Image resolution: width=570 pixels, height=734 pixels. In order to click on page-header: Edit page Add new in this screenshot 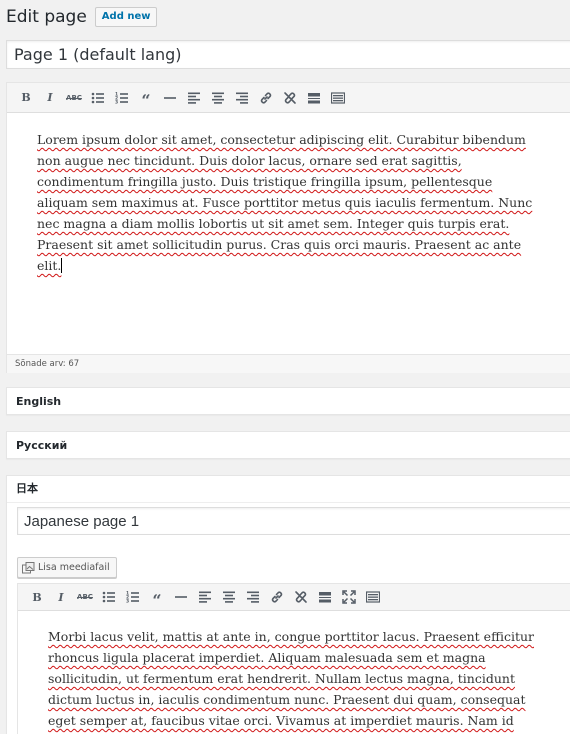, I will do `click(82, 17)`.